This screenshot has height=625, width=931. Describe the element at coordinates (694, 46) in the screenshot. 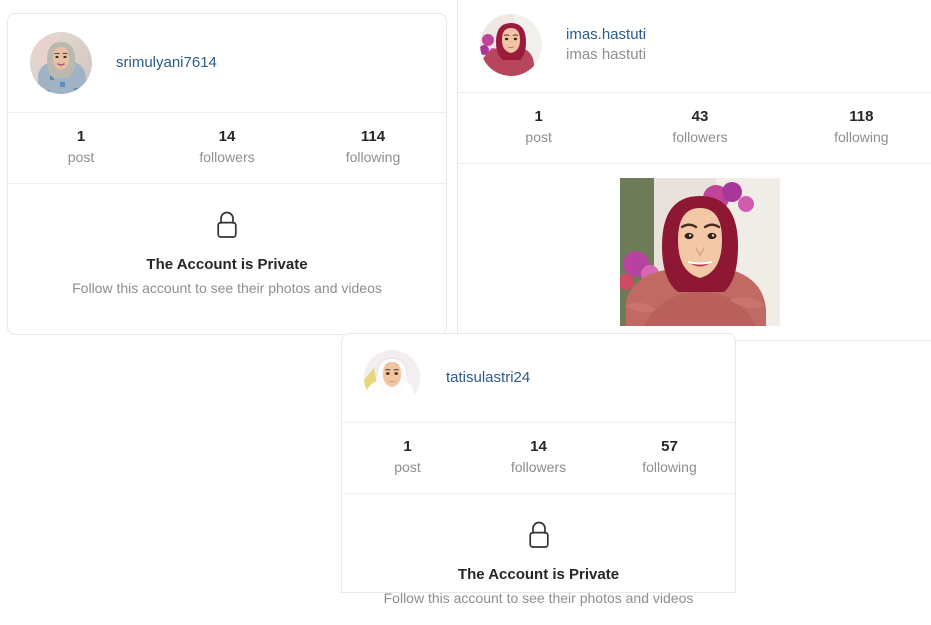

I see `profile-header: imas.hastuti imas hastuti` at that location.